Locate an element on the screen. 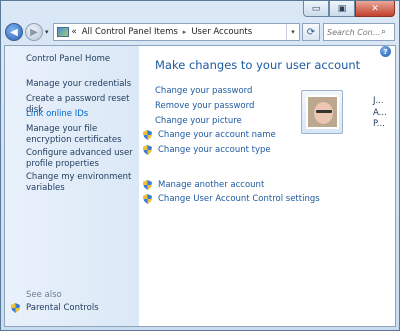  sidebar-item-link-online-ids: Link online IDs is located at coordinates (81, 114).